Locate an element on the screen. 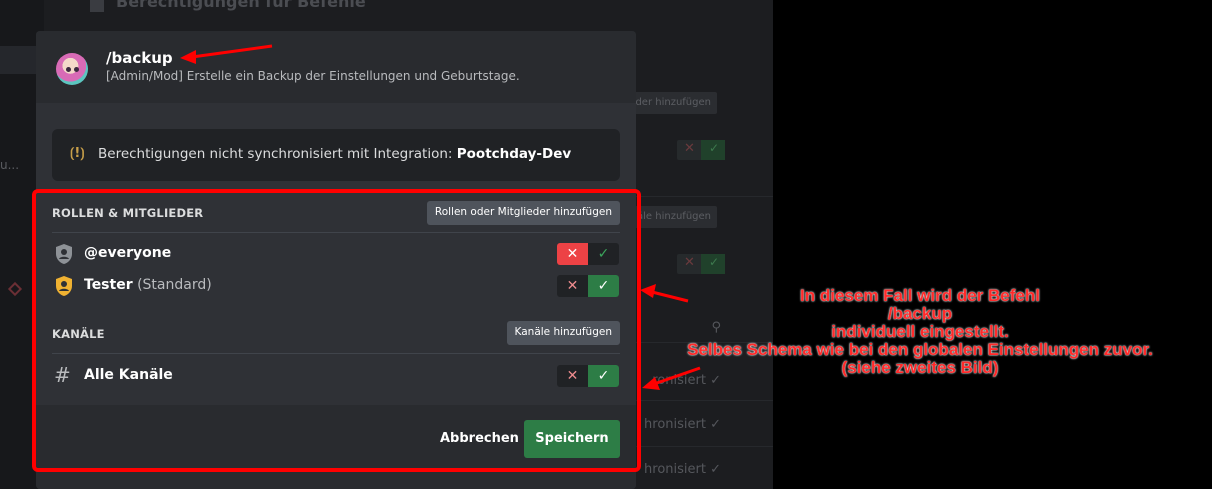 This screenshot has height=489, width=1212. sync-warning-icon: ⟮!⟯ is located at coordinates (77, 153).